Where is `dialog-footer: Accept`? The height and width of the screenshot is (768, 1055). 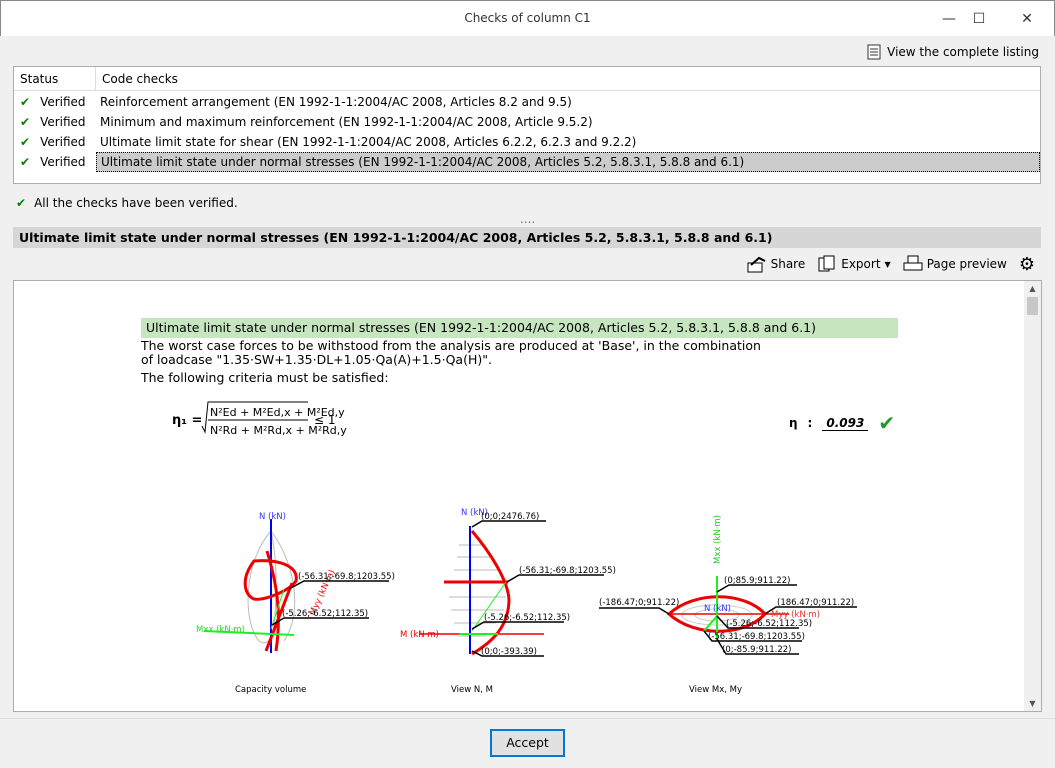 dialog-footer: Accept is located at coordinates (527, 743).